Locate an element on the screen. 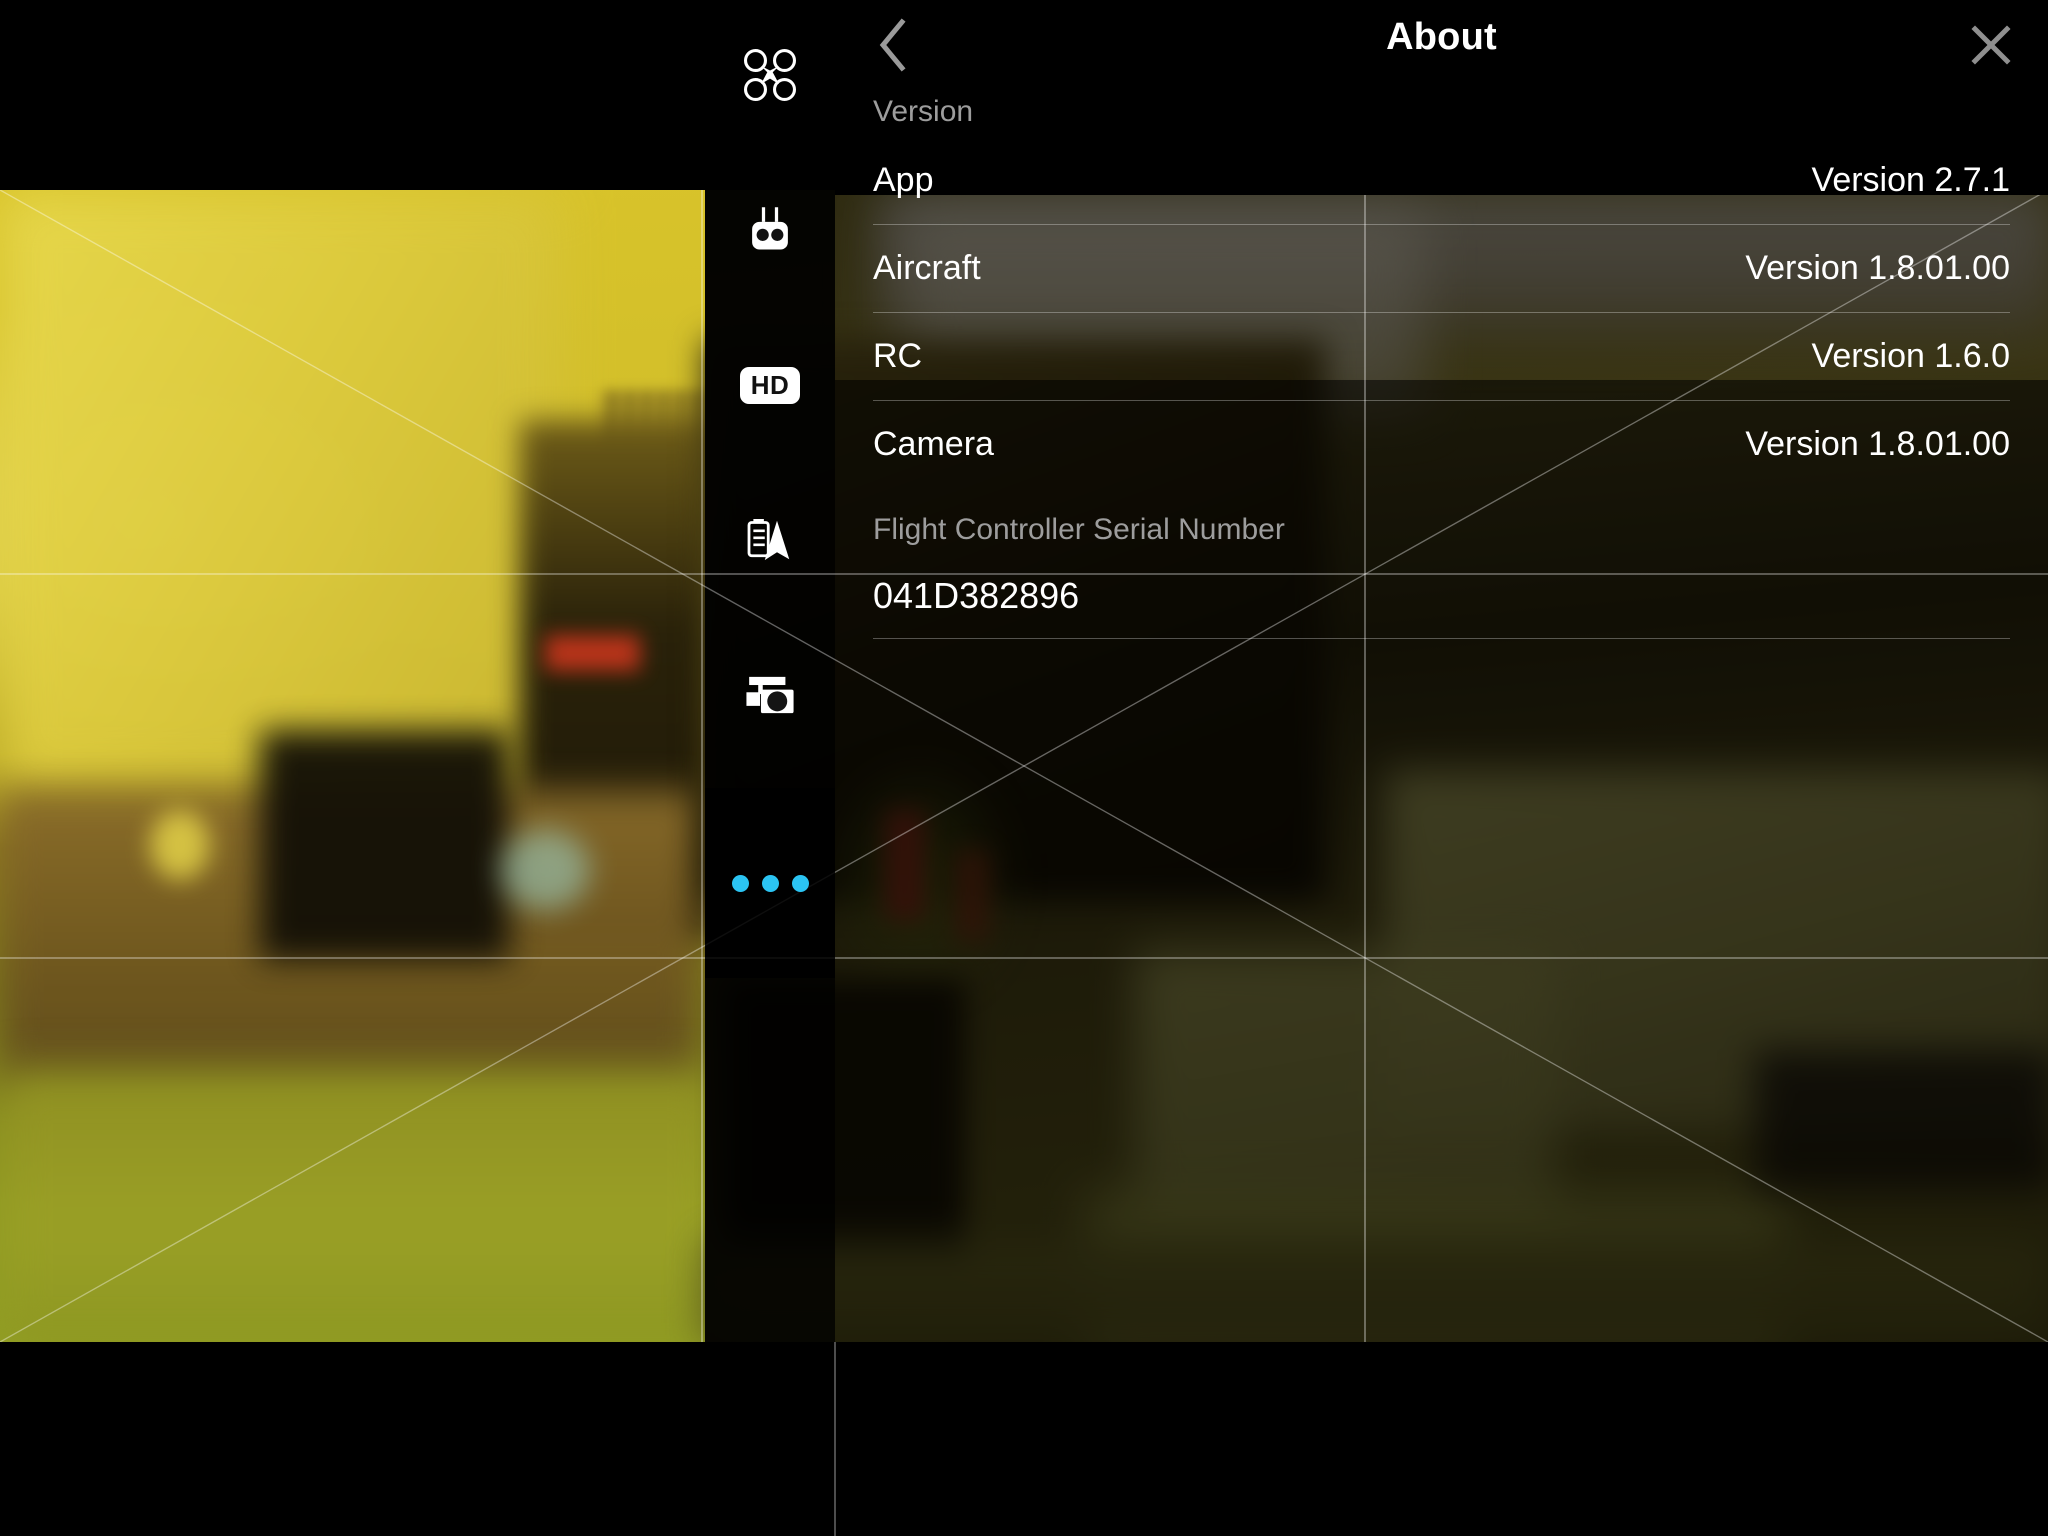 The image size is (2048, 1536). row-label: RC is located at coordinates (898, 355).